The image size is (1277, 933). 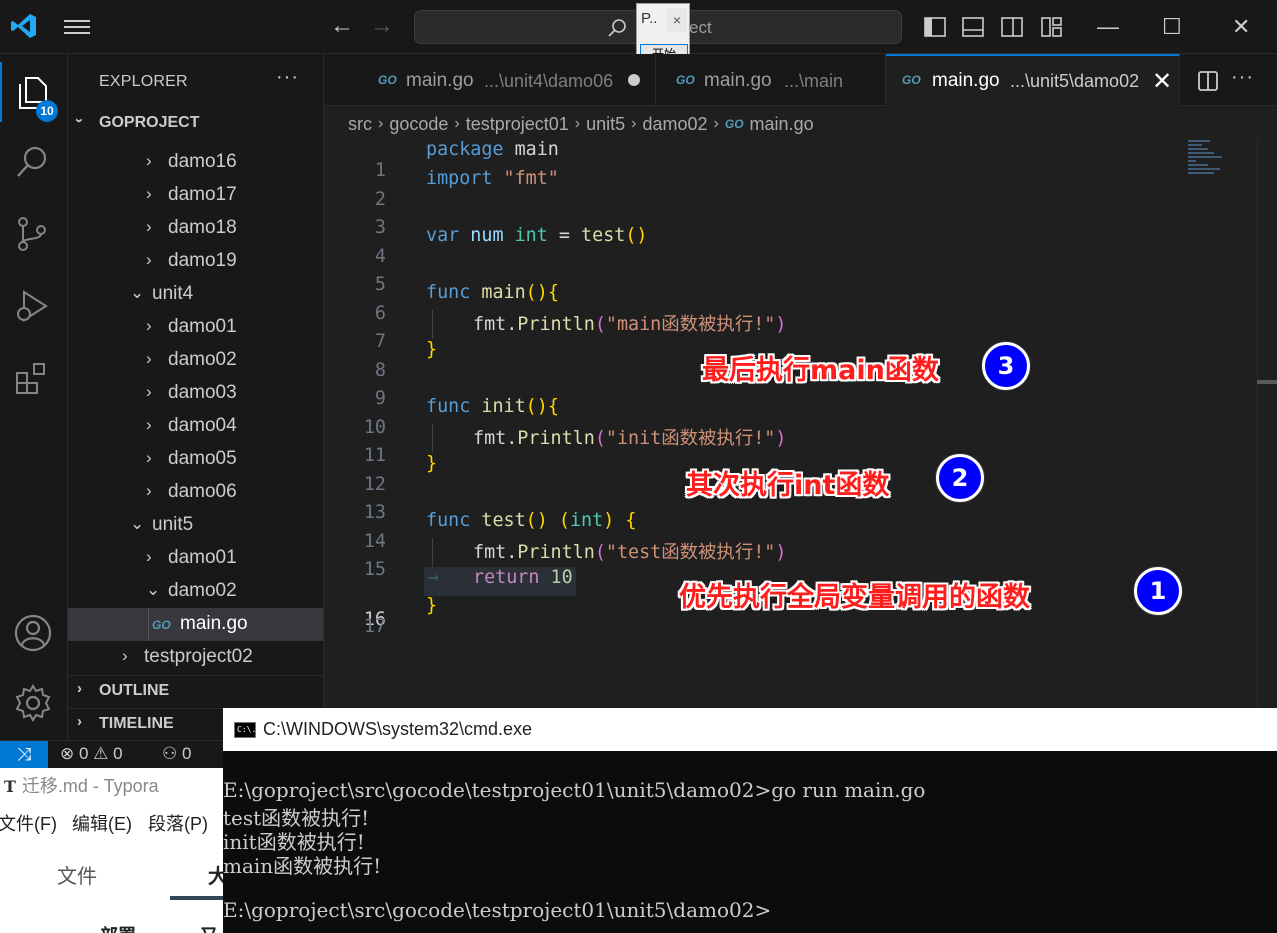 I want to click on minimize-button: —, so click(x=1108, y=27).